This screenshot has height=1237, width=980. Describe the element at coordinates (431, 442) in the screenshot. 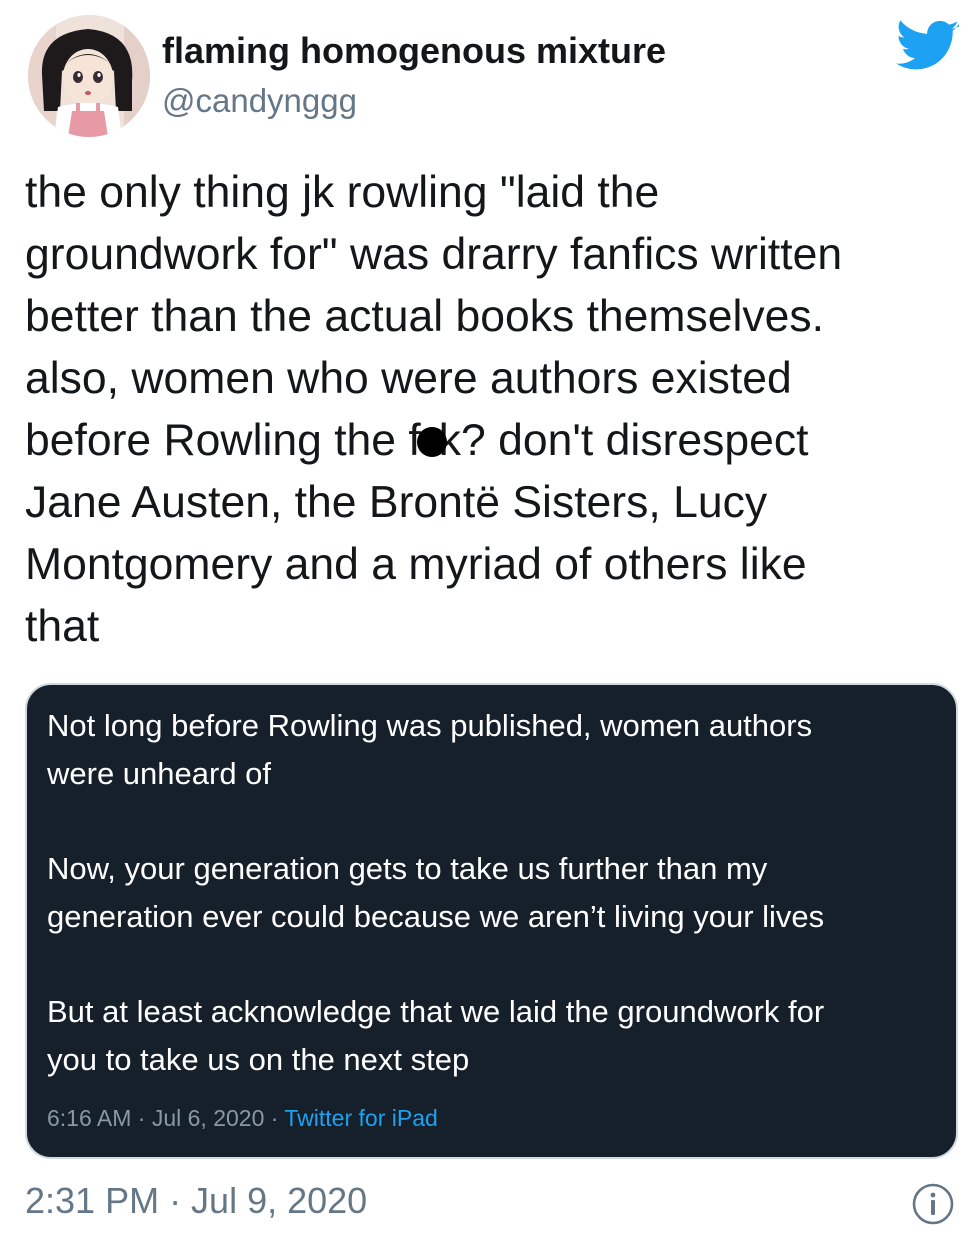

I see `censor-blot` at that location.